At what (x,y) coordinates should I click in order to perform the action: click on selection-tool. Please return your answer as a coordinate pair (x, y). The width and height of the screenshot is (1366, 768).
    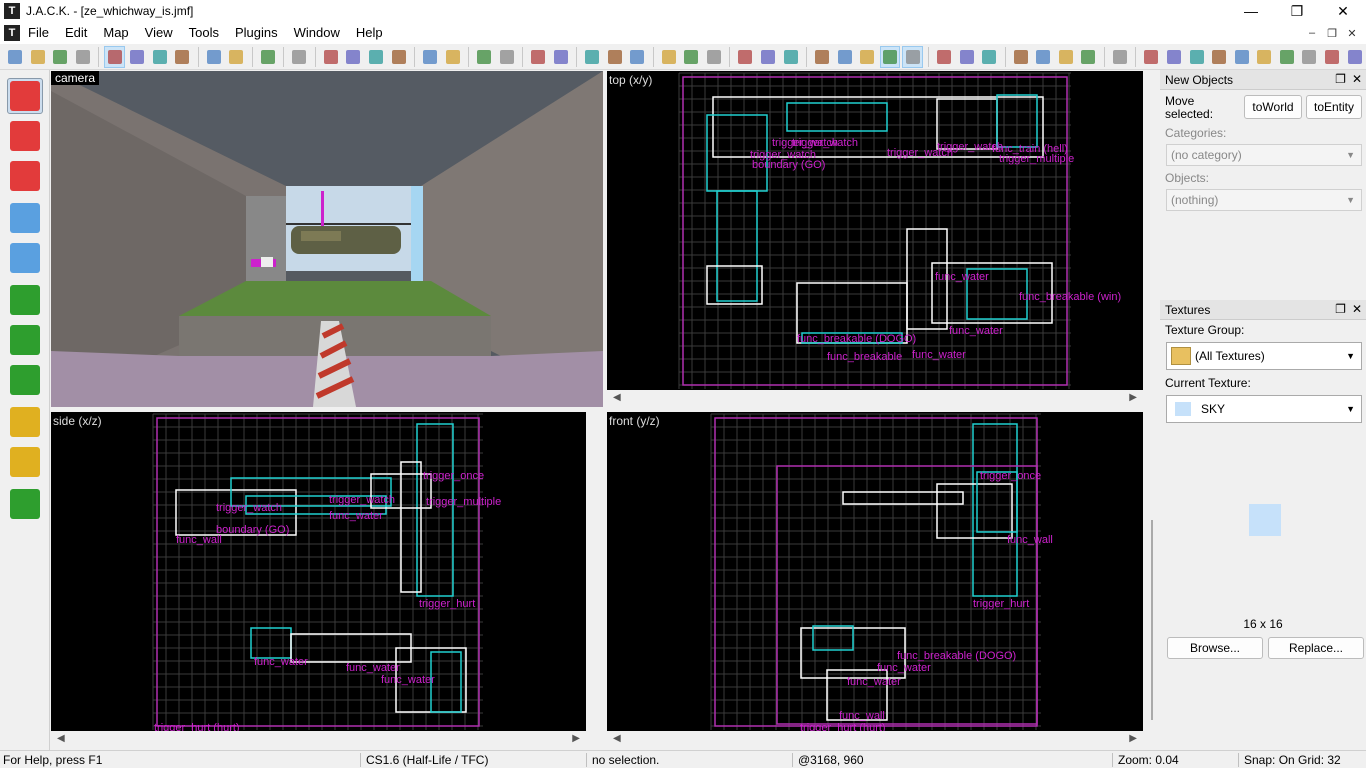
    Looking at the image, I should click on (25, 96).